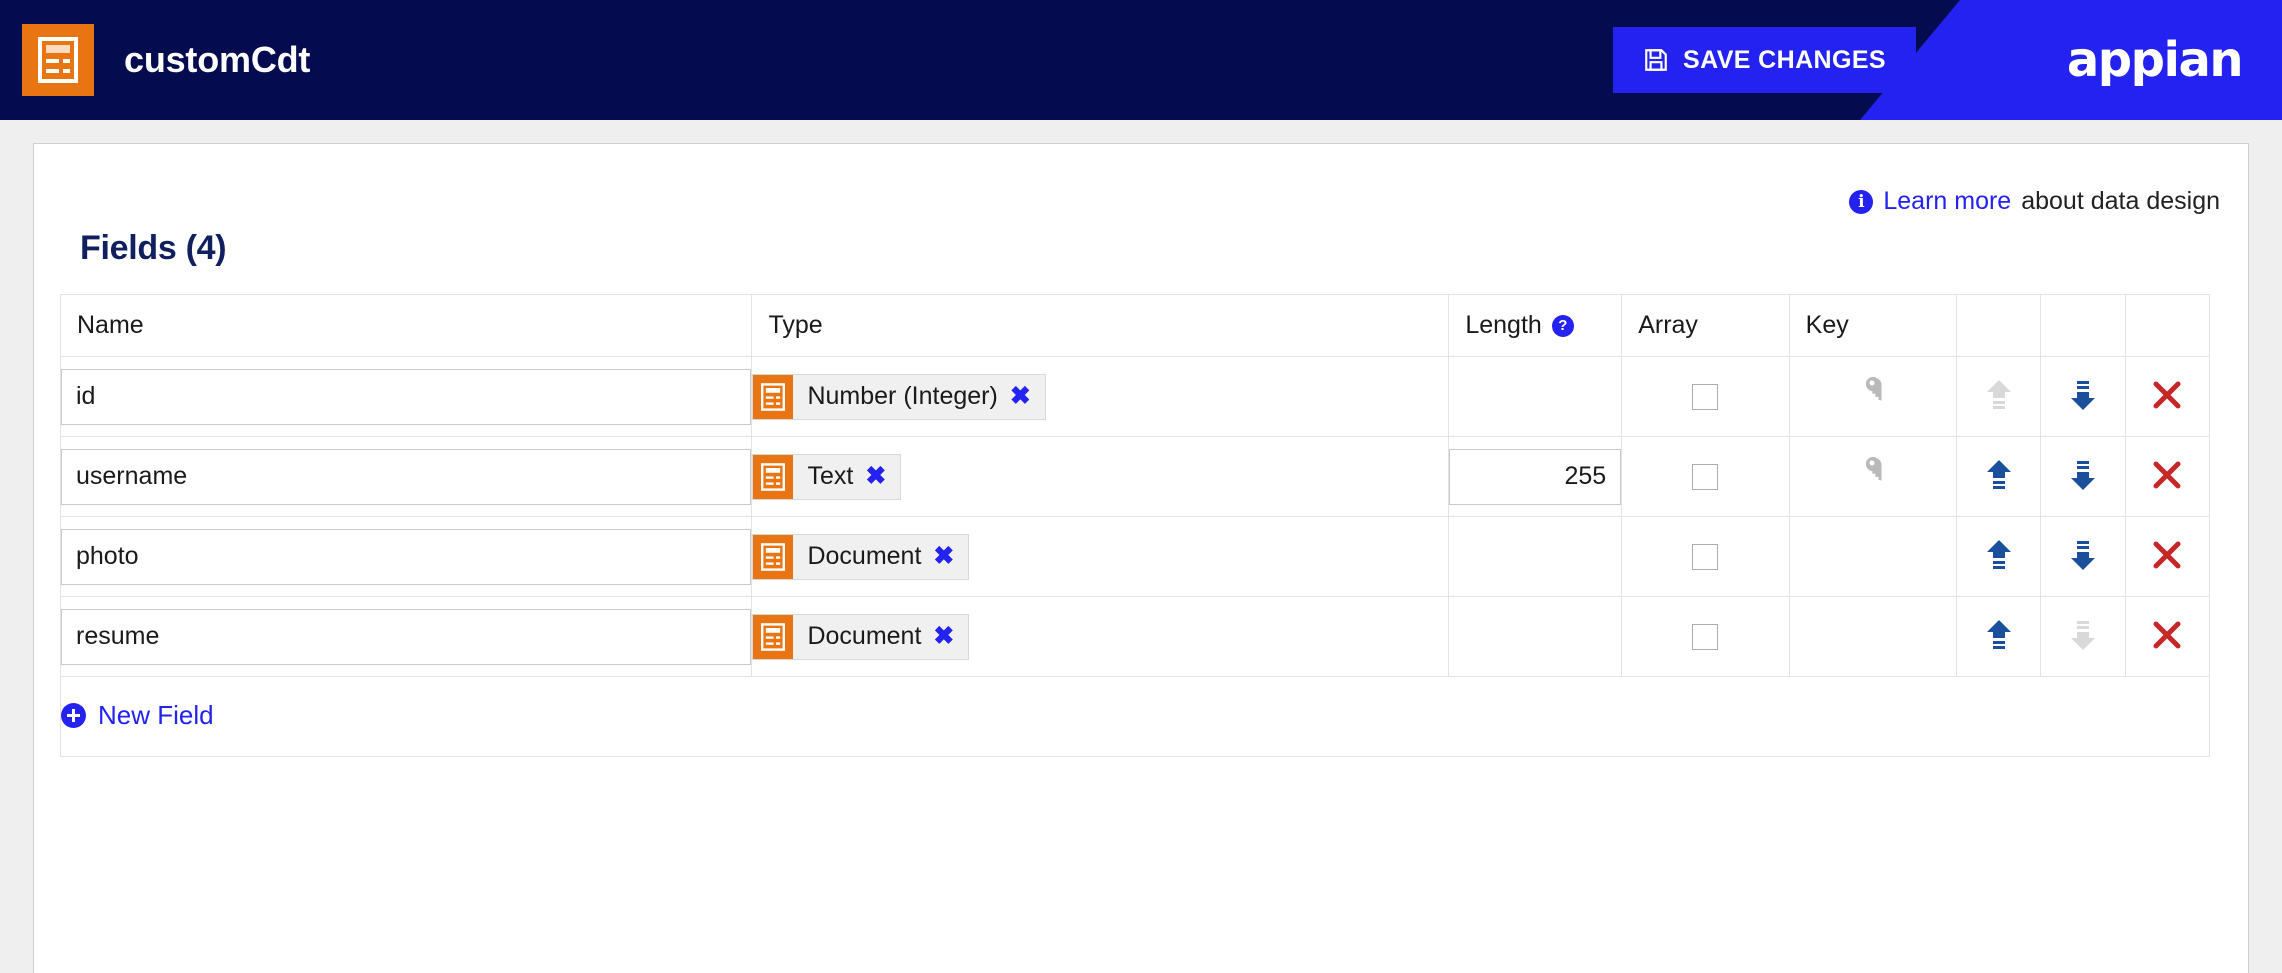  What do you see at coordinates (2120, 201) in the screenshot?
I see `learn-more-suffix: about data design` at bounding box center [2120, 201].